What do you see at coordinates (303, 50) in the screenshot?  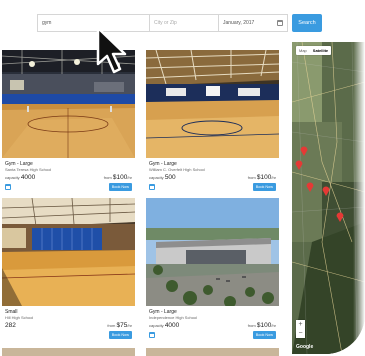 I see `map-tab-map: Map` at bounding box center [303, 50].